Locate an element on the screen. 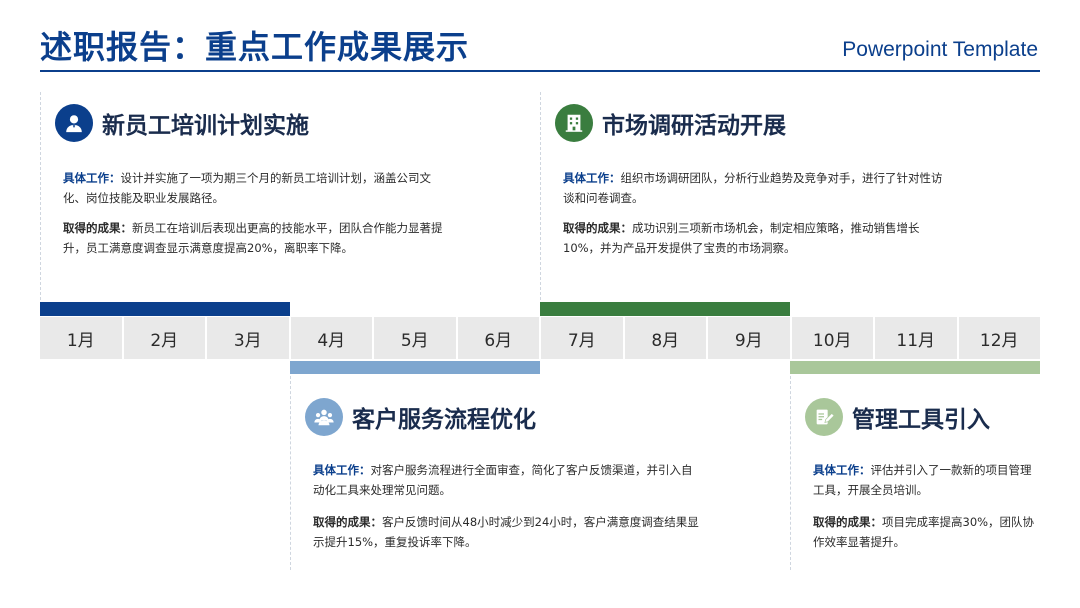 This screenshot has height=608, width=1080. card-title: 新员工培训计划实施 is located at coordinates (205, 126).